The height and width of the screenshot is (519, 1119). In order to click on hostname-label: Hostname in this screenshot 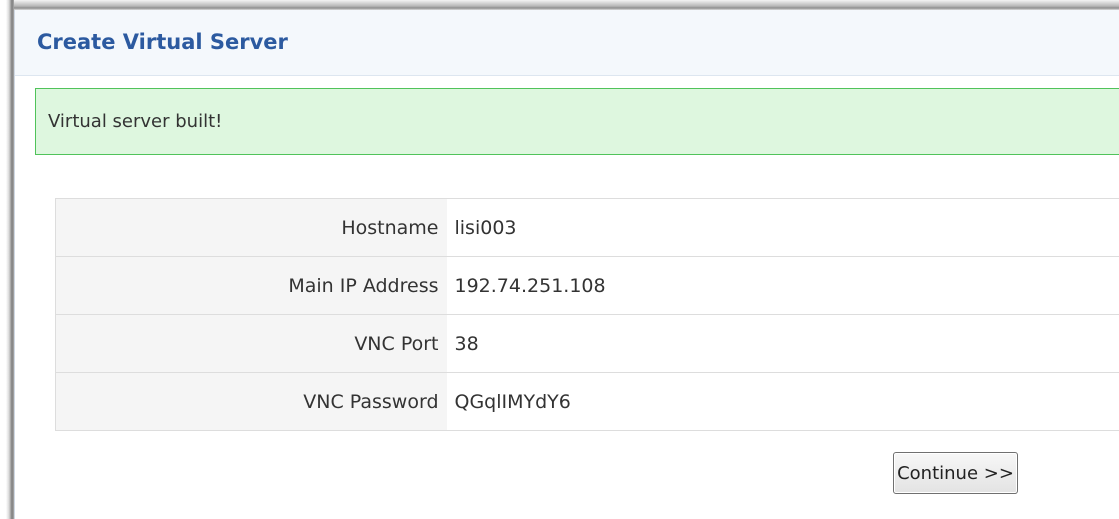, I will do `click(251, 227)`.